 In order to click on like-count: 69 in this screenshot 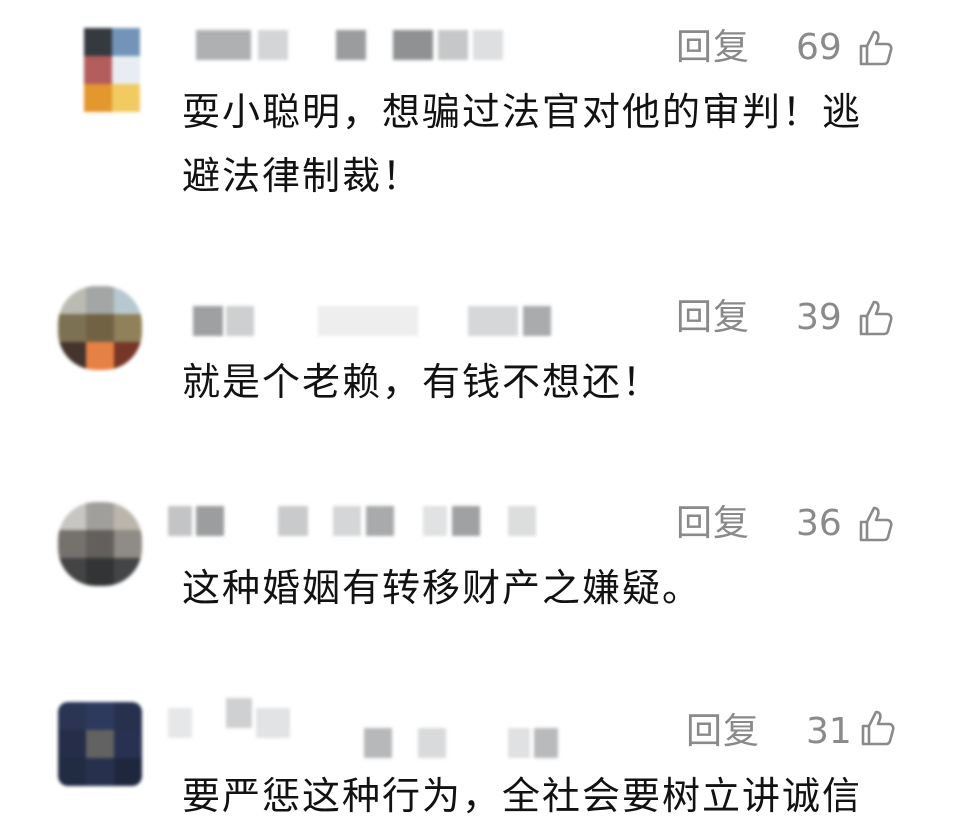, I will do `click(819, 47)`.